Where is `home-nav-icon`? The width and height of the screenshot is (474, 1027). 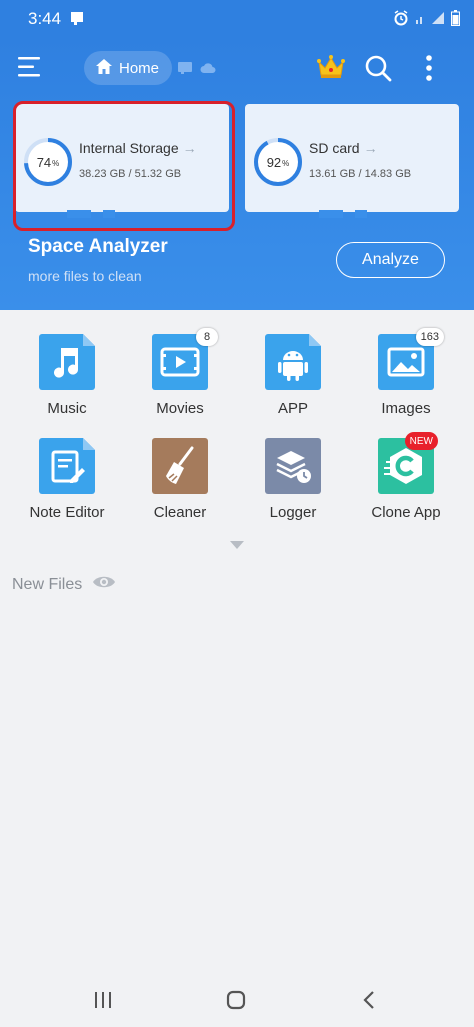 home-nav-icon is located at coordinates (236, 1002).